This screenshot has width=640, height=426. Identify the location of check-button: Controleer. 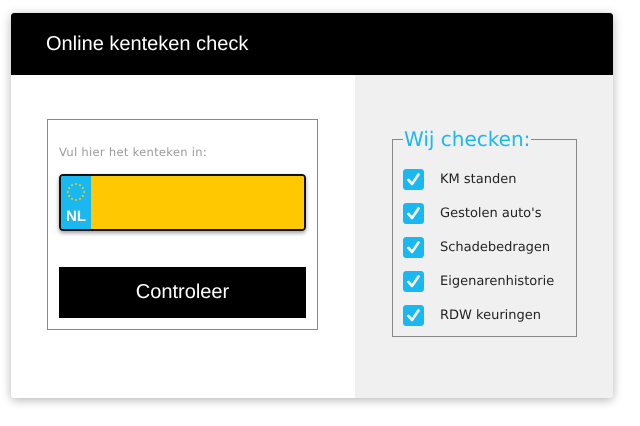
(182, 292).